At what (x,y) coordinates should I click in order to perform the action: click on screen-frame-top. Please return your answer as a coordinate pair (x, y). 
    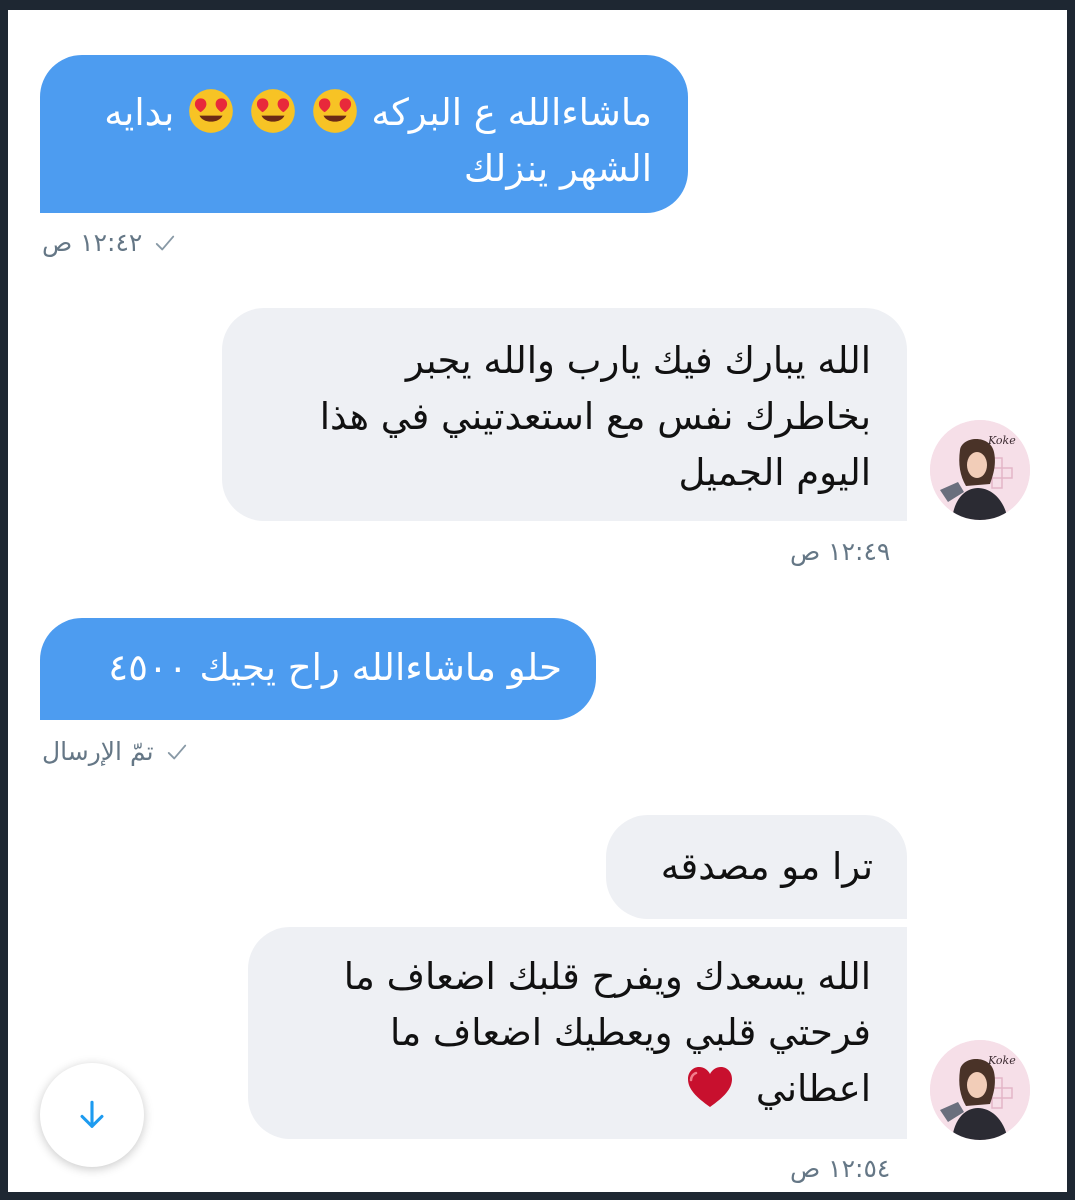
    Looking at the image, I should click on (537, 5).